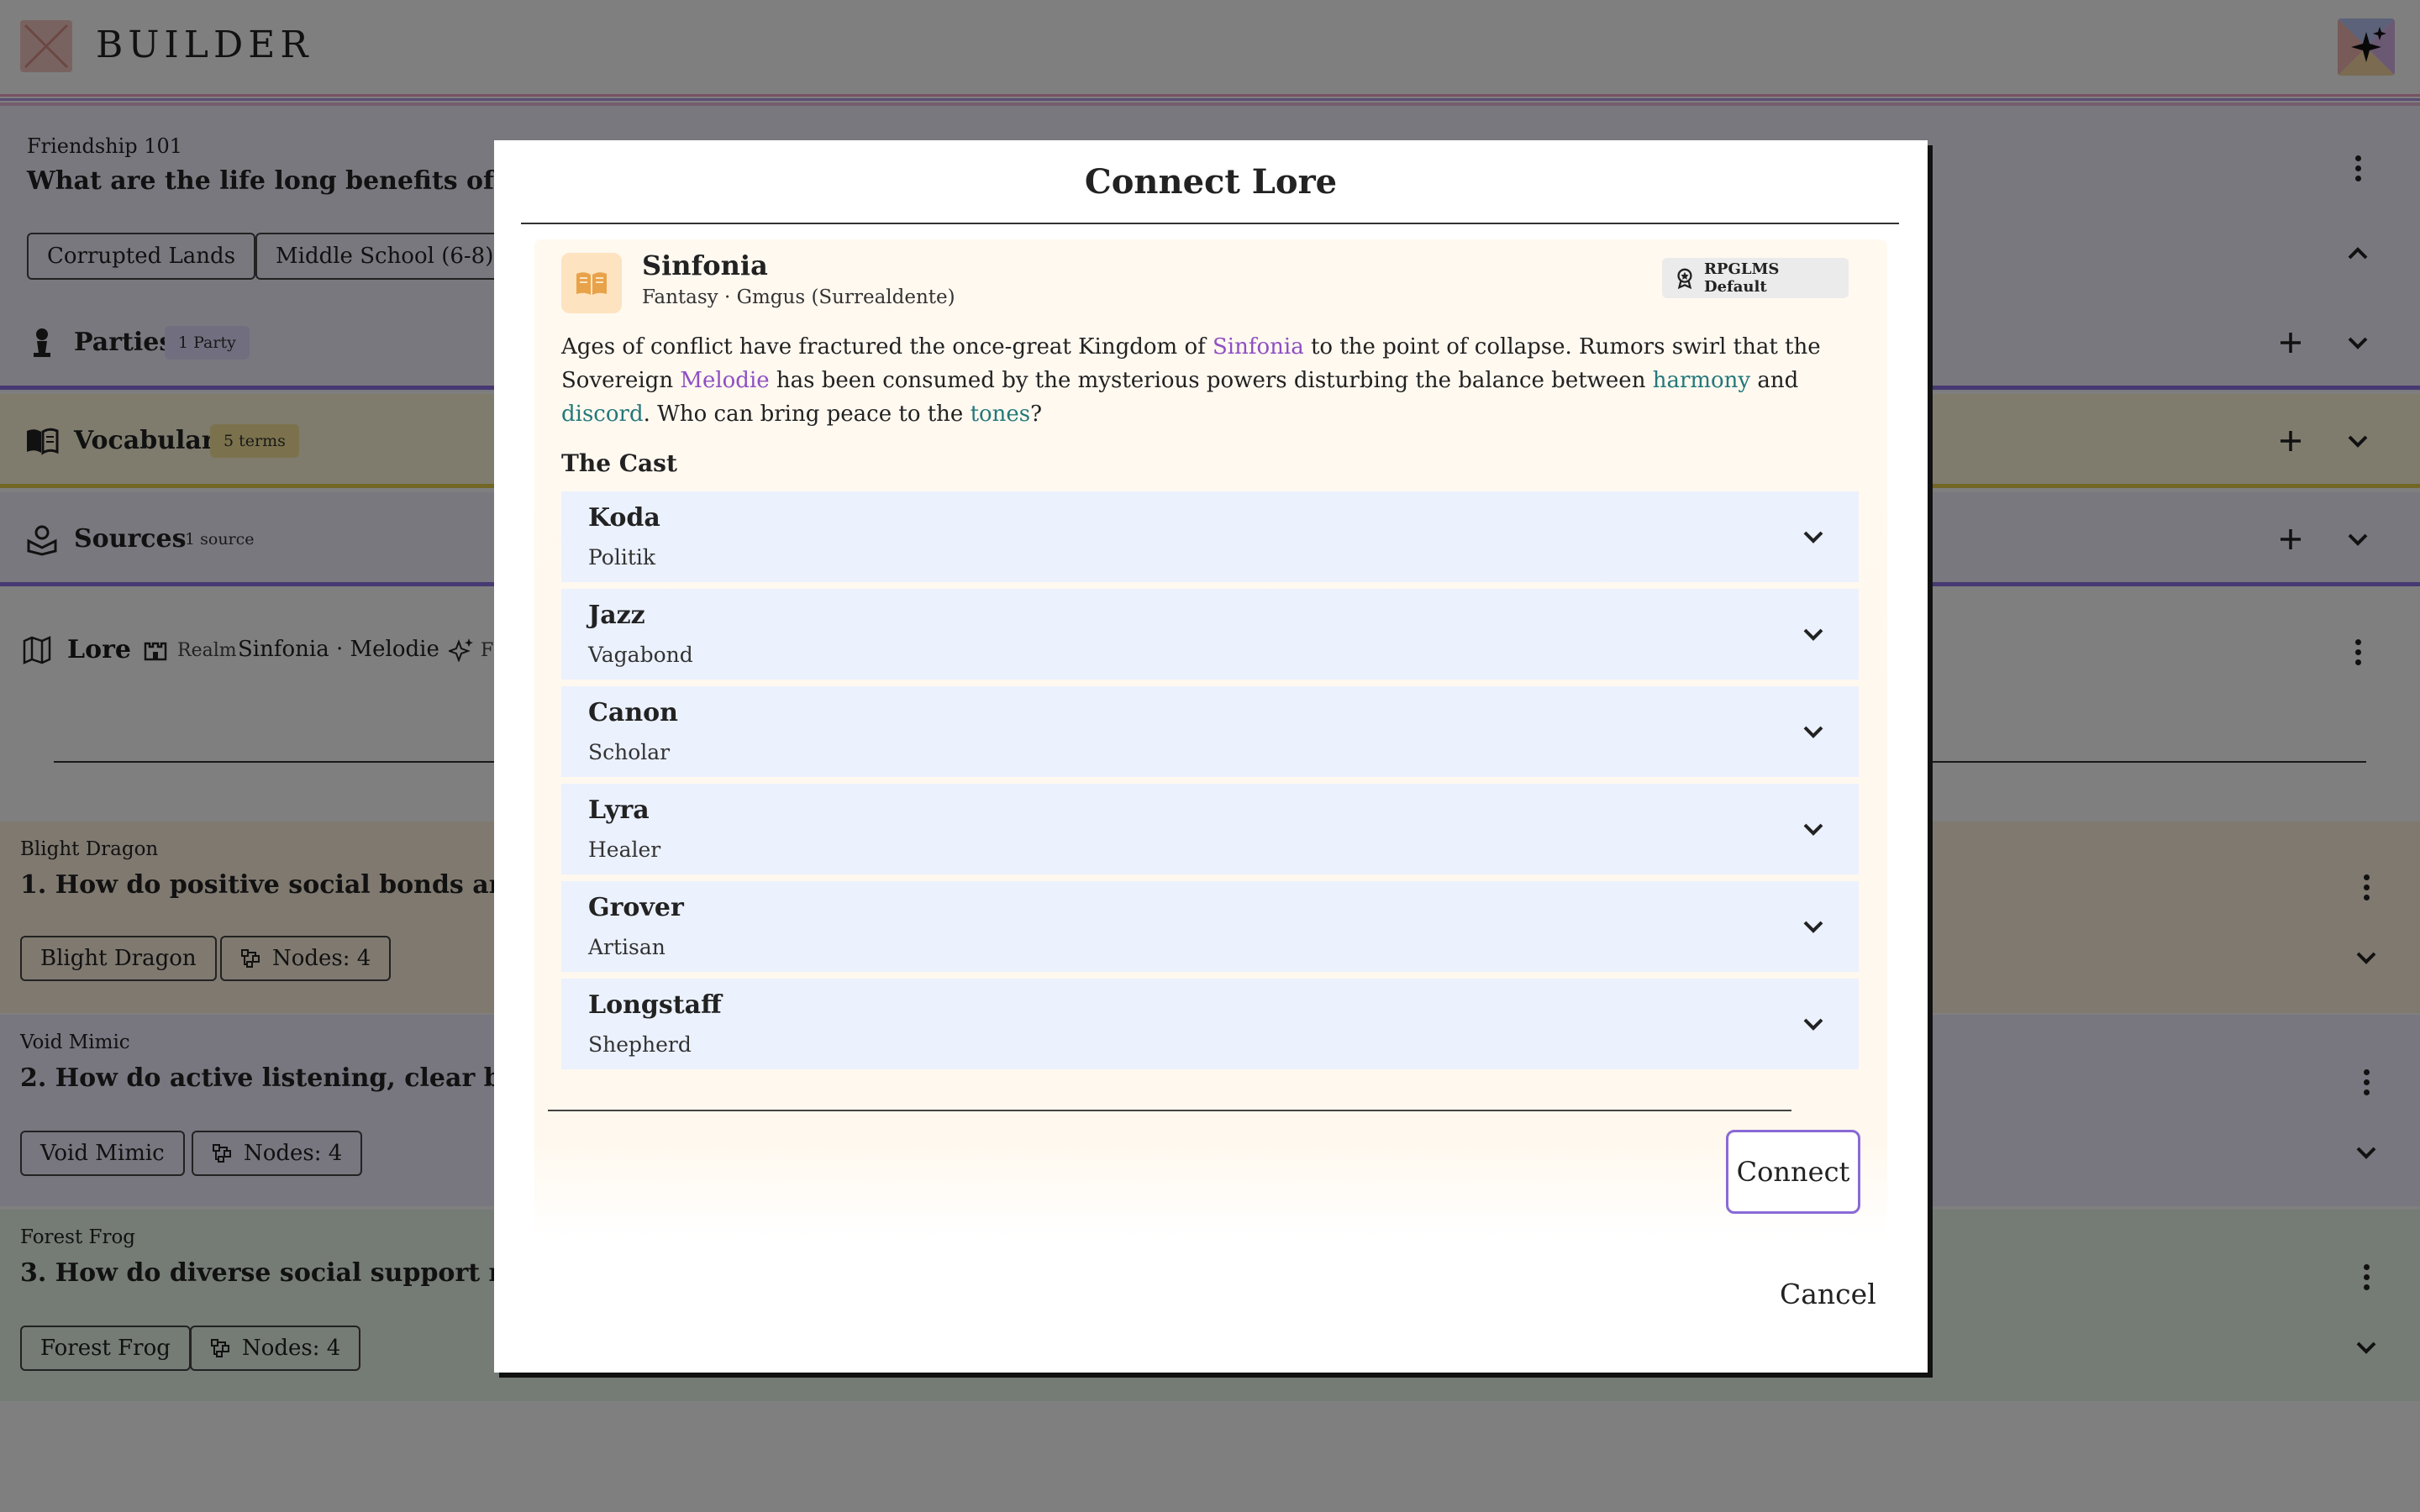 Image resolution: width=2420 pixels, height=1512 pixels. I want to click on cast-member: Lyra Healer, so click(1210, 829).